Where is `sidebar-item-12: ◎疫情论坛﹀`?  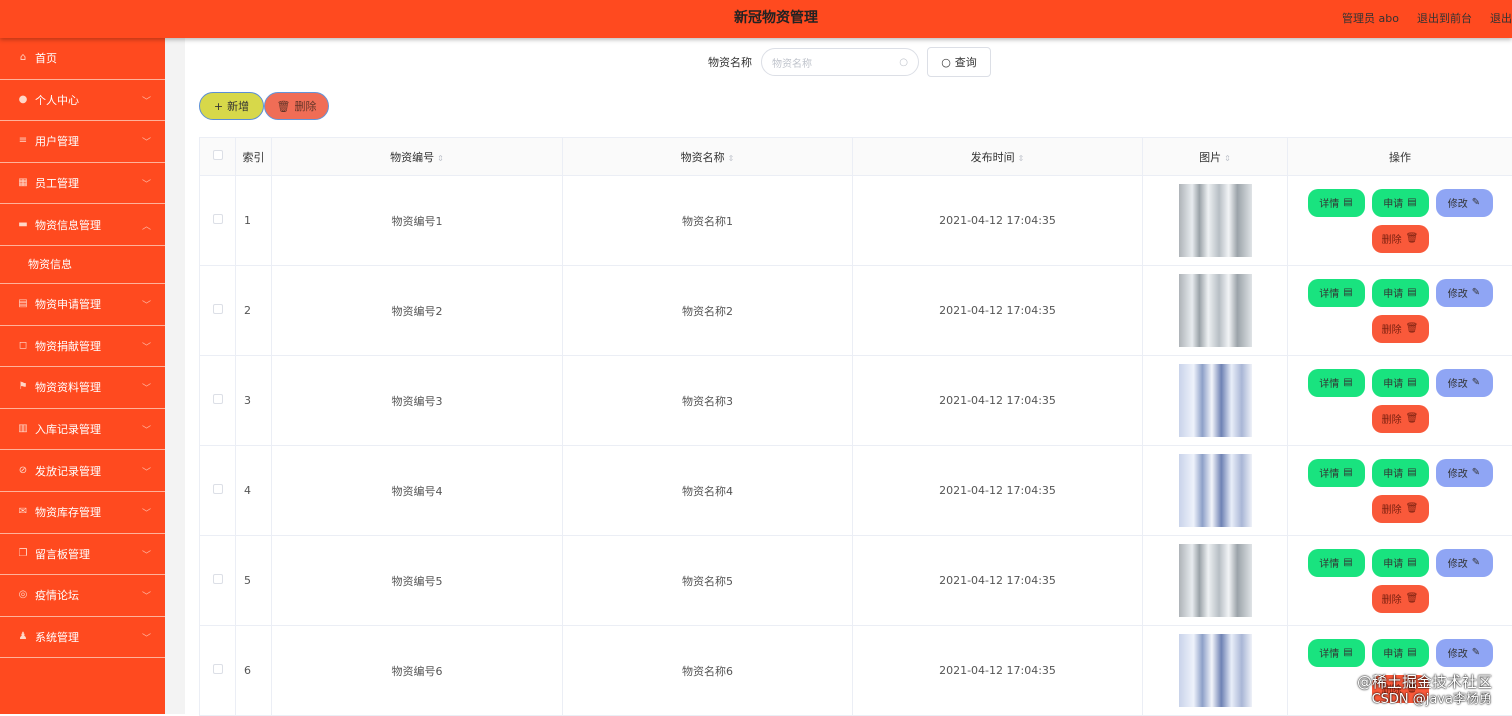 sidebar-item-12: ◎疫情论坛﹀ is located at coordinates (82, 596).